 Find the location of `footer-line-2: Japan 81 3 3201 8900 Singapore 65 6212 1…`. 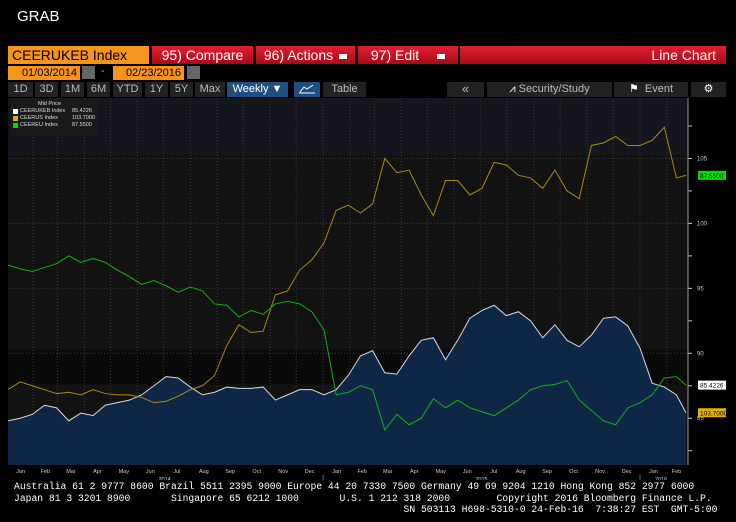

footer-line-2: Japan 81 3 3201 8900 Singapore 65 6212 1… is located at coordinates (363, 498).